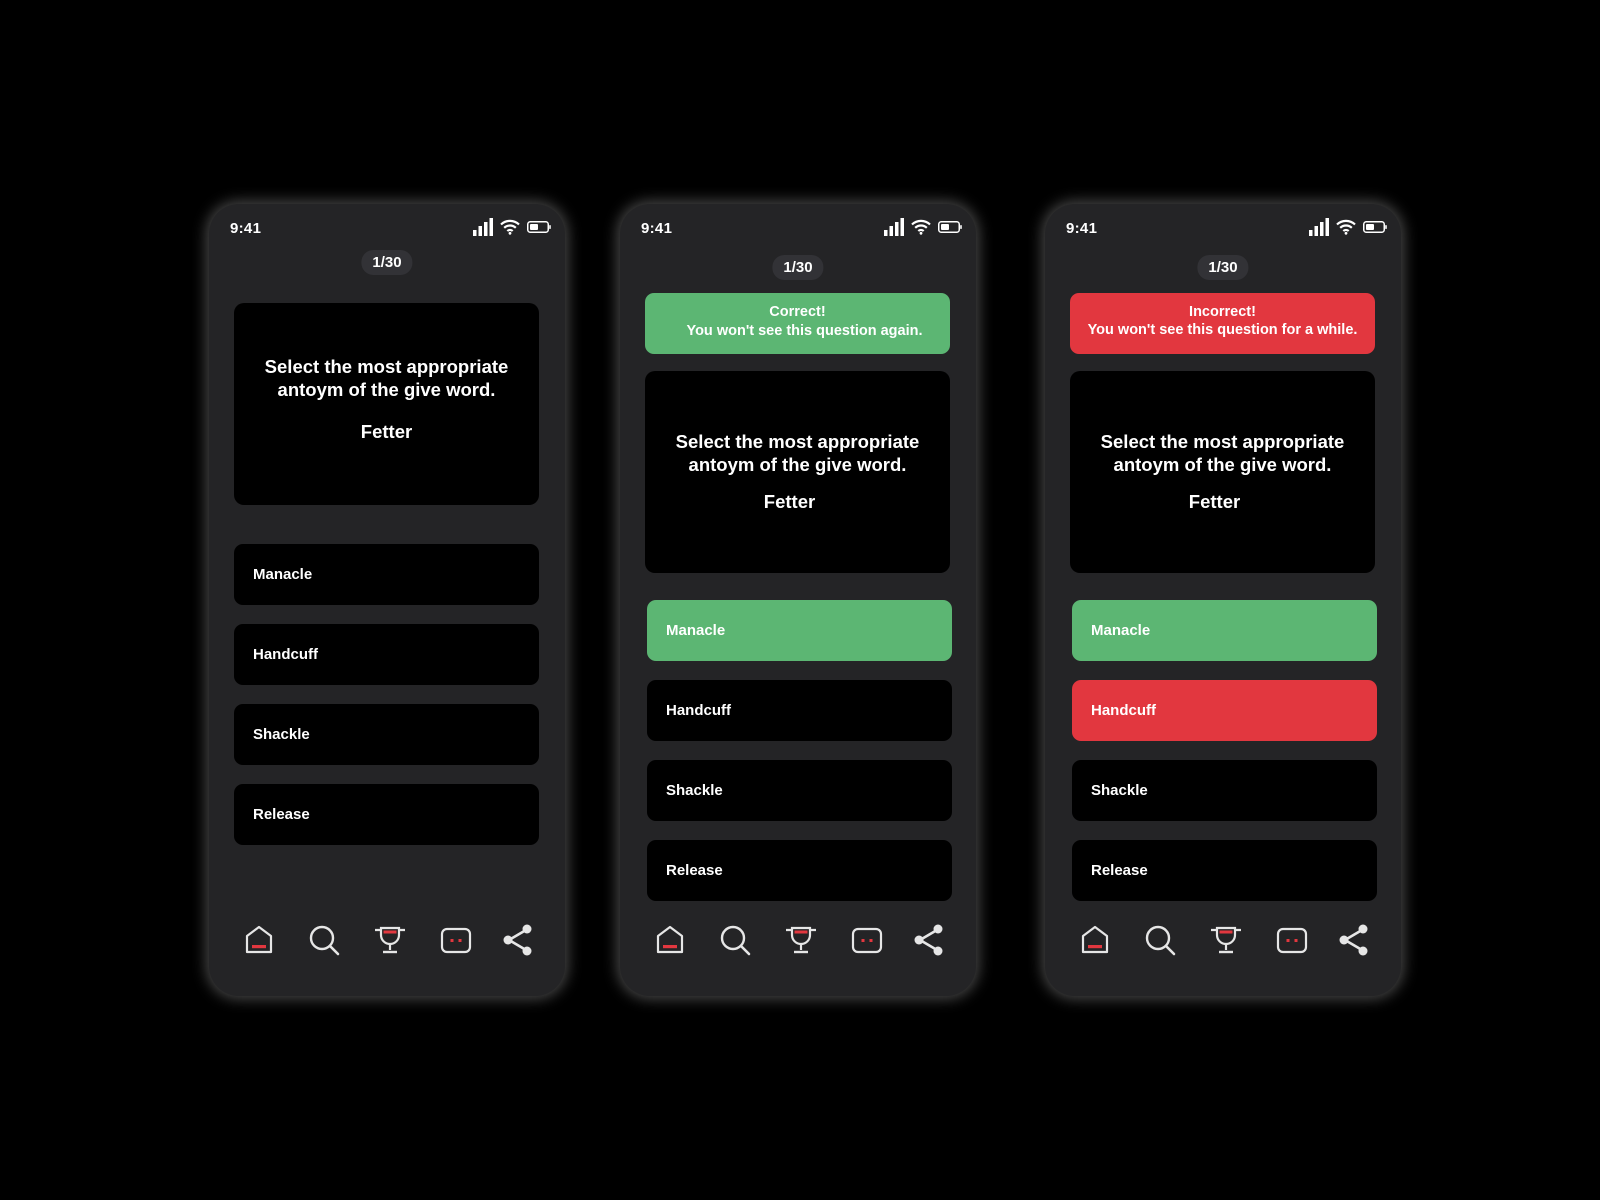 The image size is (1600, 1200). I want to click on banner-title: Correct!, so click(797, 312).